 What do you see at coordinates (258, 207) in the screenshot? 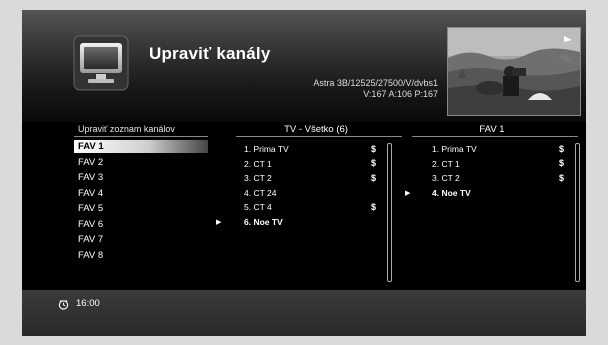
I see `channel-item: 5. CT 4` at bounding box center [258, 207].